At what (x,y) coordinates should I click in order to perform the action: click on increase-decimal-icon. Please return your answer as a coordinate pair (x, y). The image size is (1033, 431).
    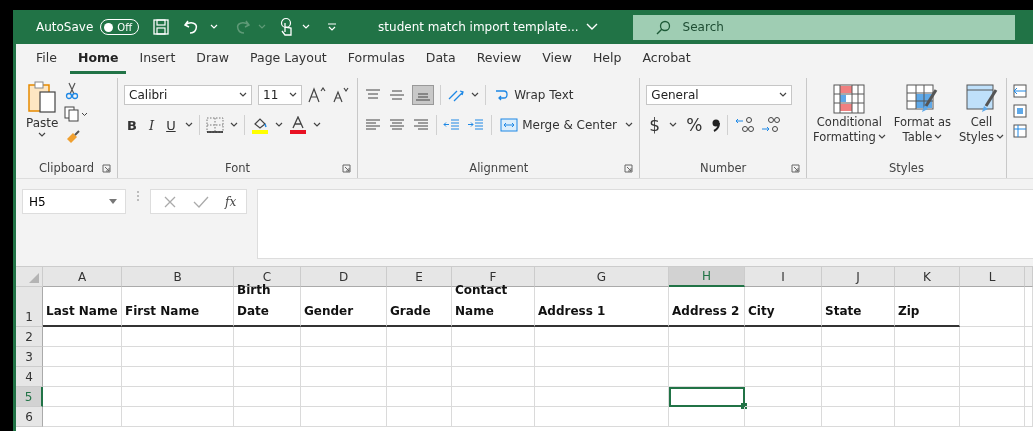
    Looking at the image, I should click on (744, 125).